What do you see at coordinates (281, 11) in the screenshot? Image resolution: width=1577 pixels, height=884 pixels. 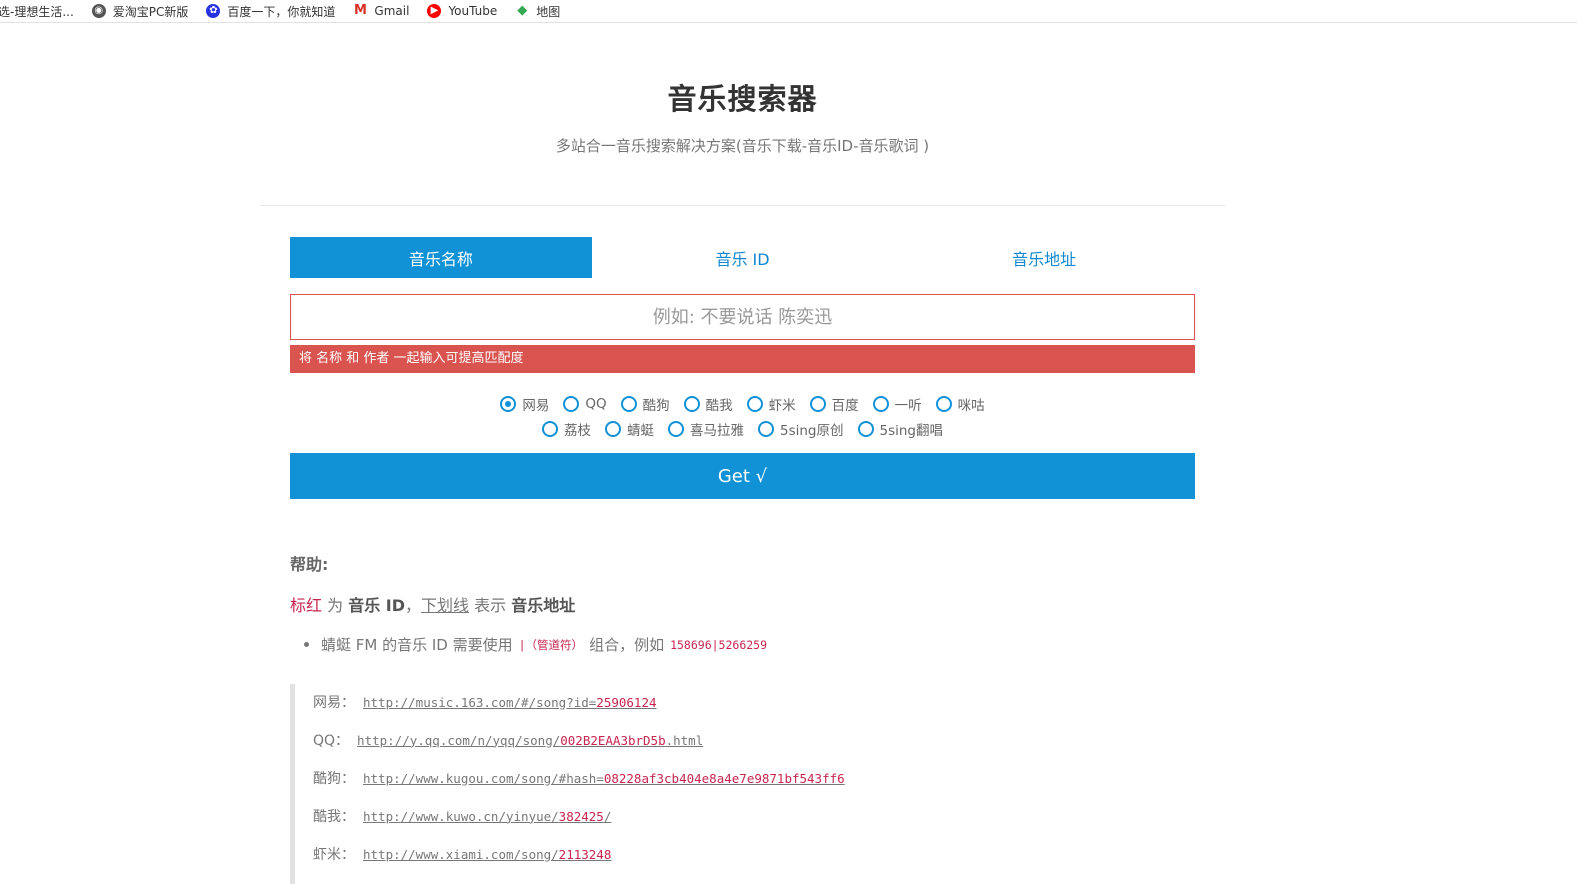 I see `bookmark-3-label: 百度一下，你就知道` at bounding box center [281, 11].